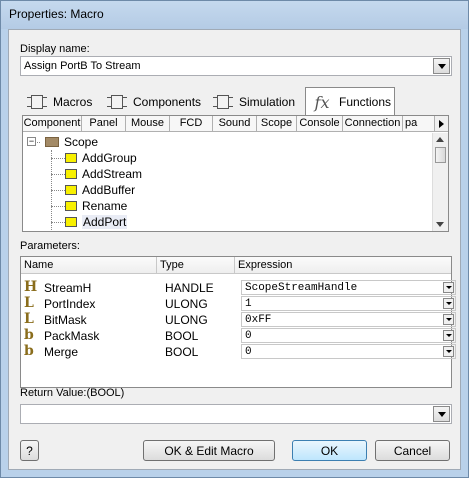 The width and height of the screenshot is (469, 478). What do you see at coordinates (248, 352) in the screenshot?
I see `param-expression: 0` at bounding box center [248, 352].